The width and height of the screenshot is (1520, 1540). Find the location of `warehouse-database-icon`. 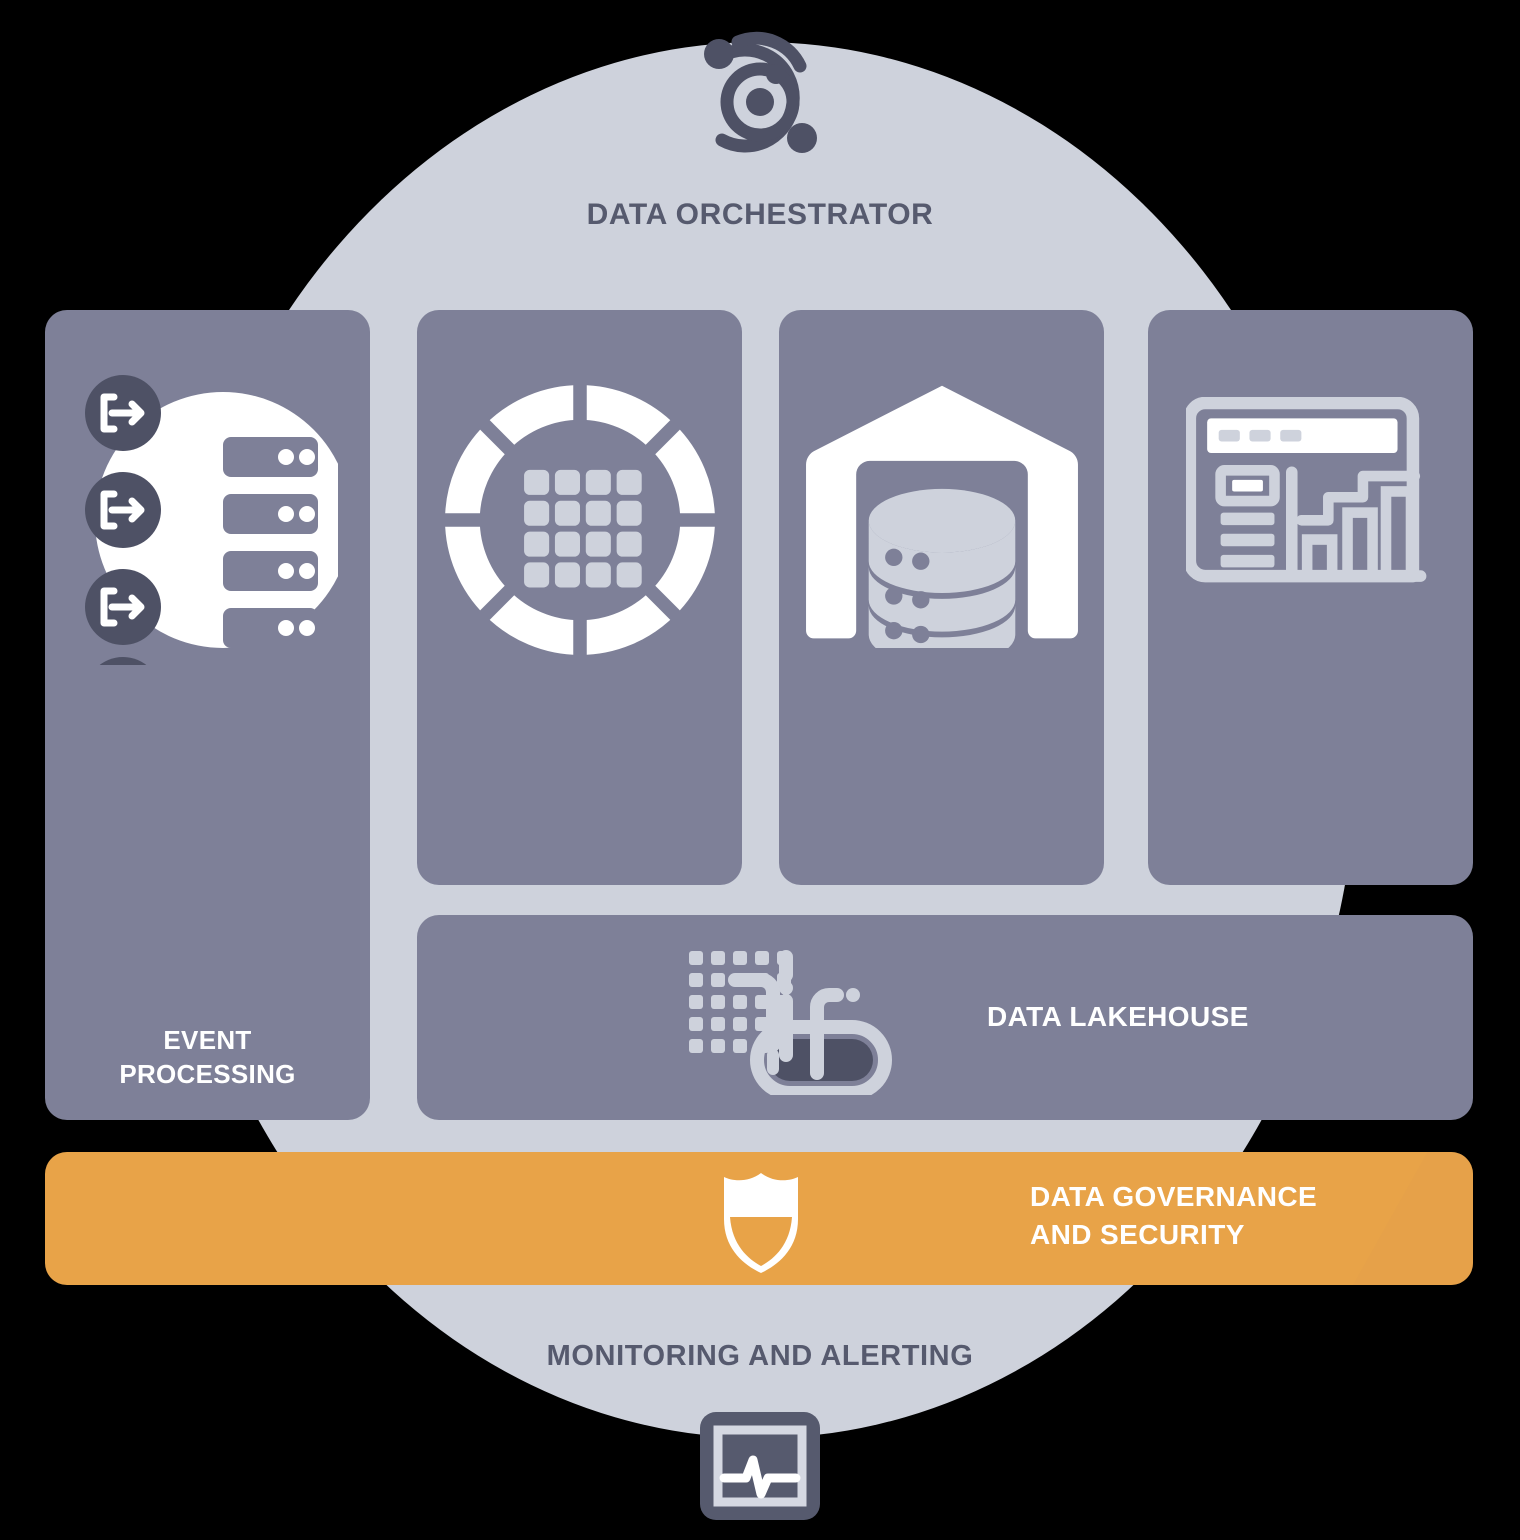

warehouse-database-icon is located at coordinates (941, 516).